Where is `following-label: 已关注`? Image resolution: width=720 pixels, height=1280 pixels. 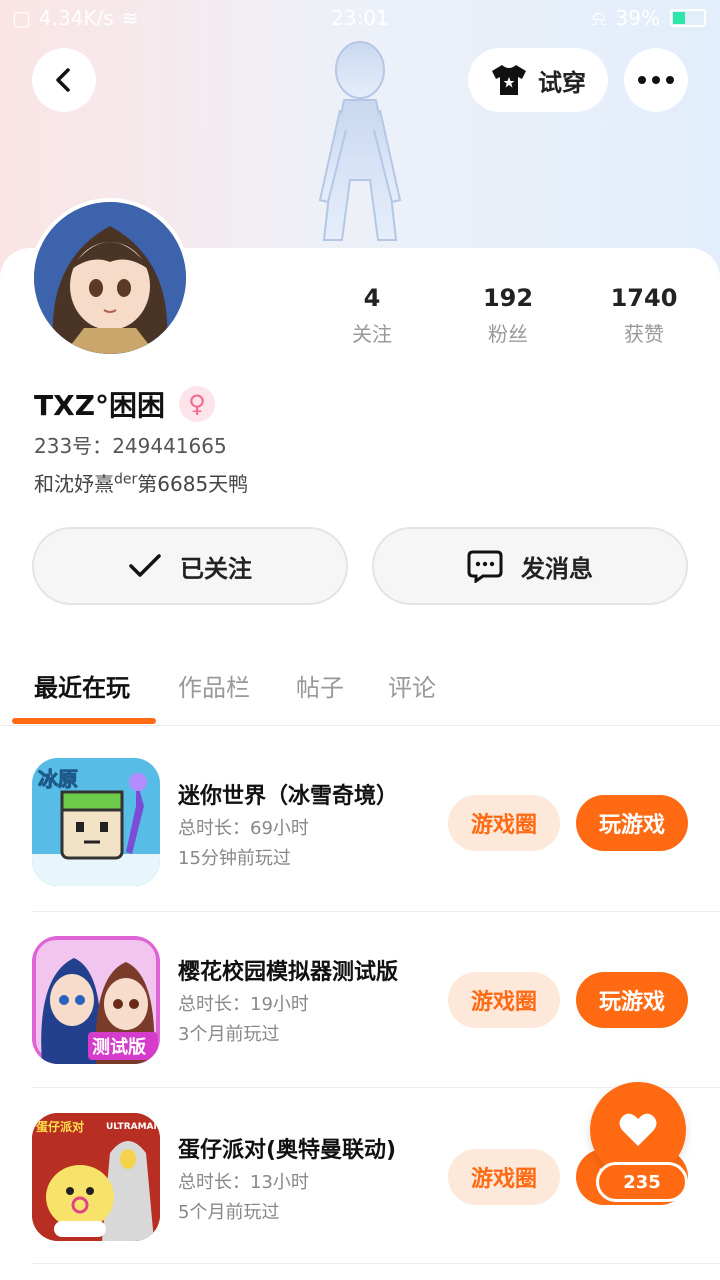 following-label: 已关注 is located at coordinates (216, 568).